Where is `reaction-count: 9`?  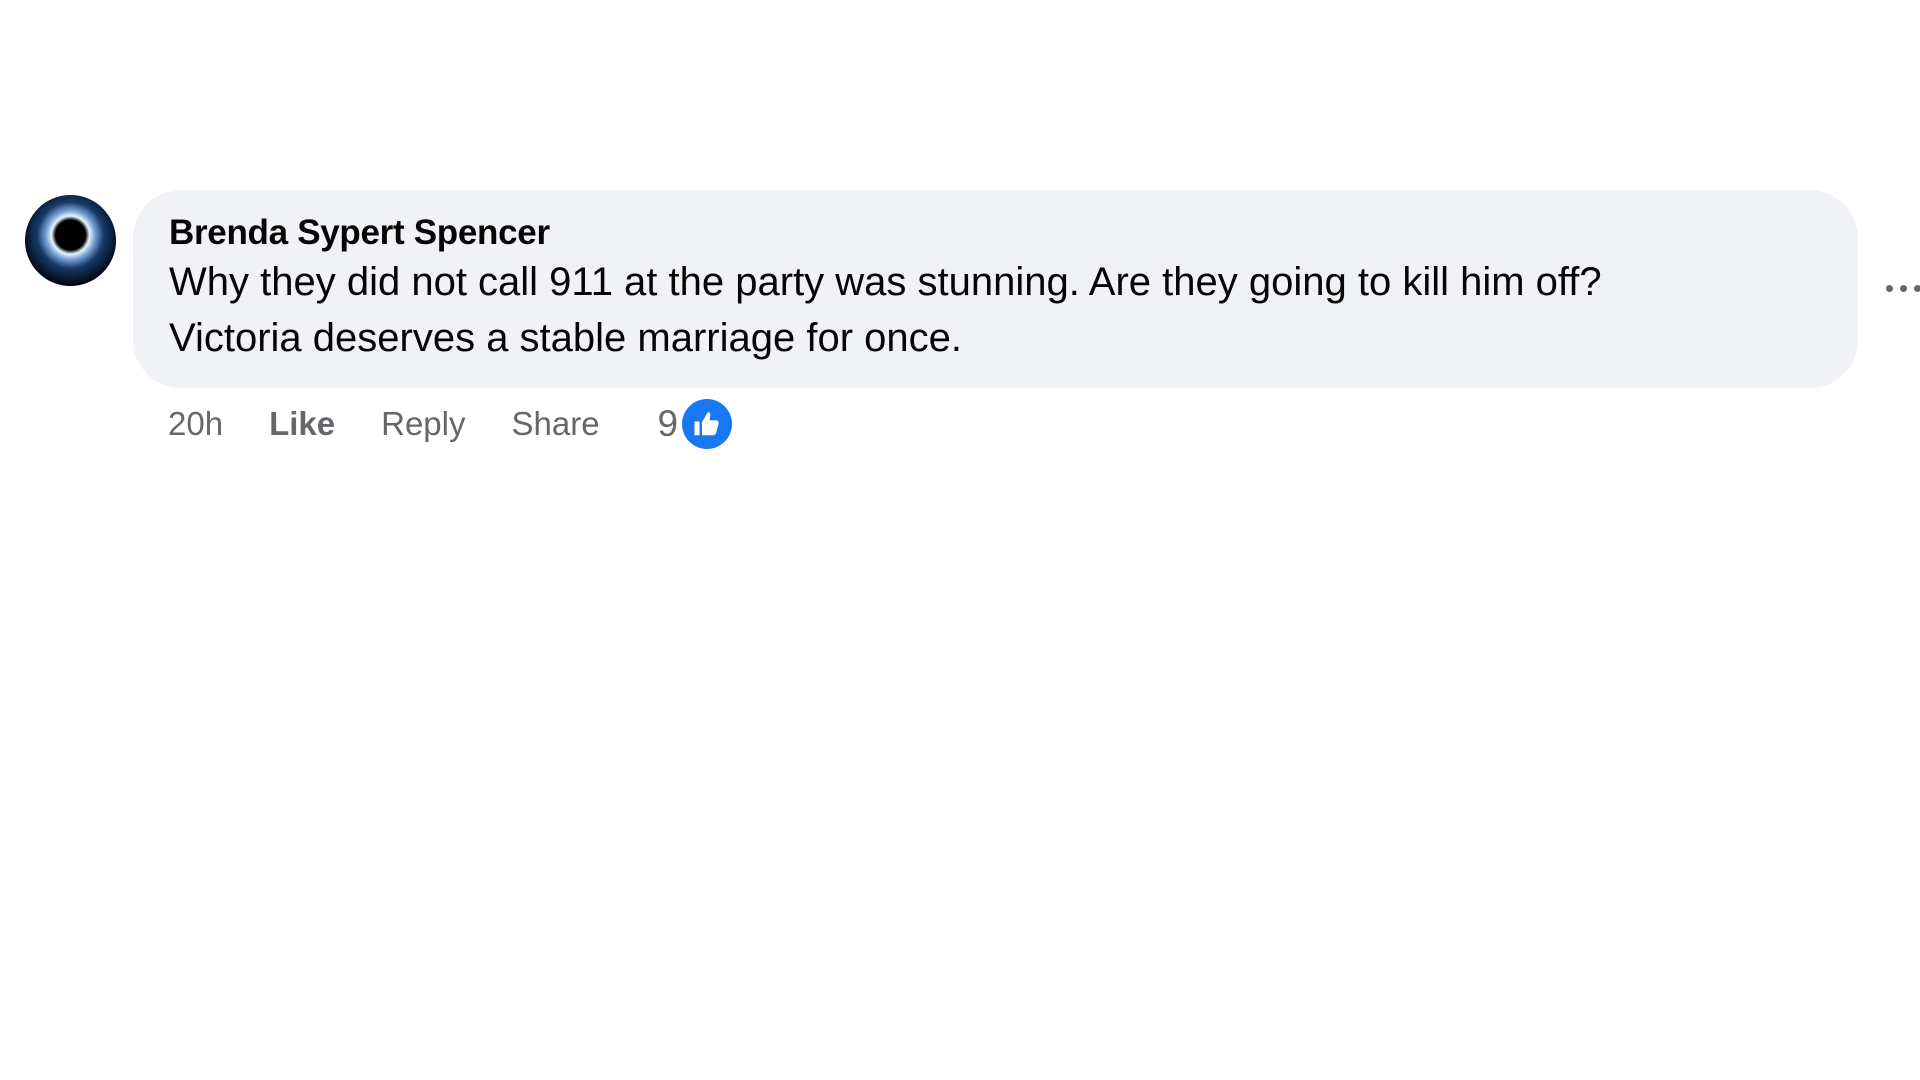 reaction-count: 9 is located at coordinates (668, 423).